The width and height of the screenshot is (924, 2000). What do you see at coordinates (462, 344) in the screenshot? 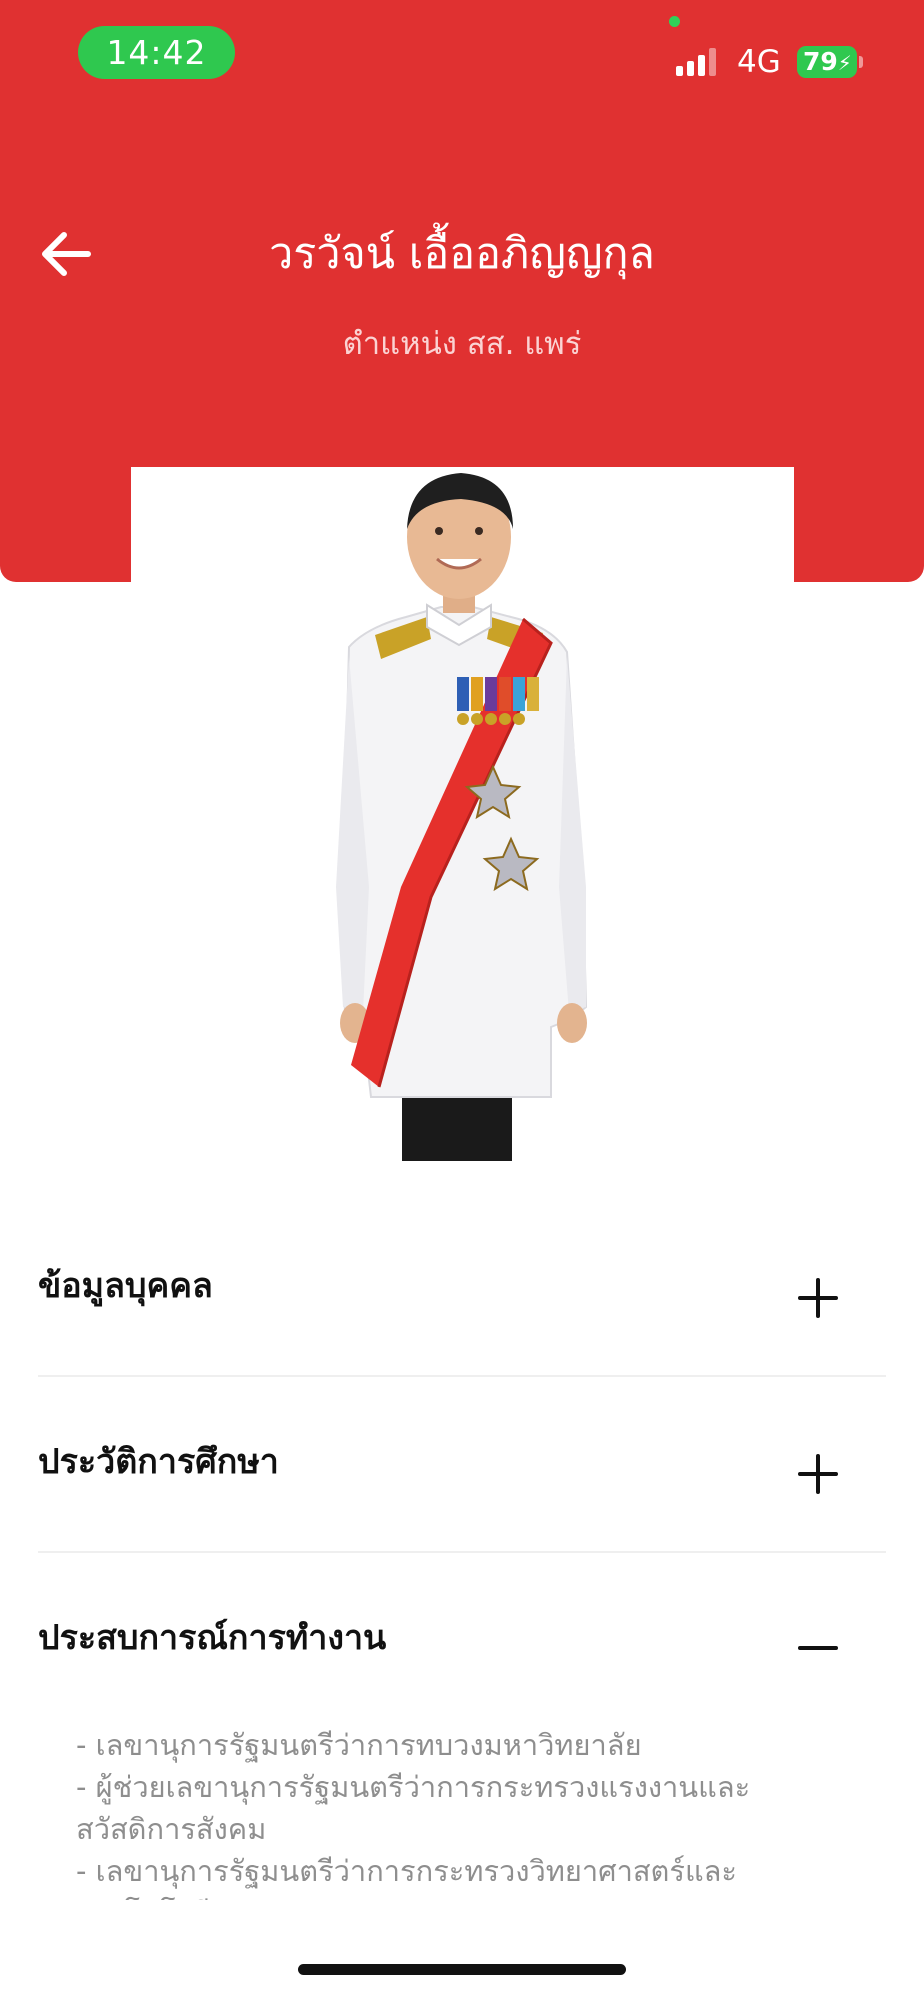
I see `person-position: ตำแหน่ง สส. แพร่` at bounding box center [462, 344].